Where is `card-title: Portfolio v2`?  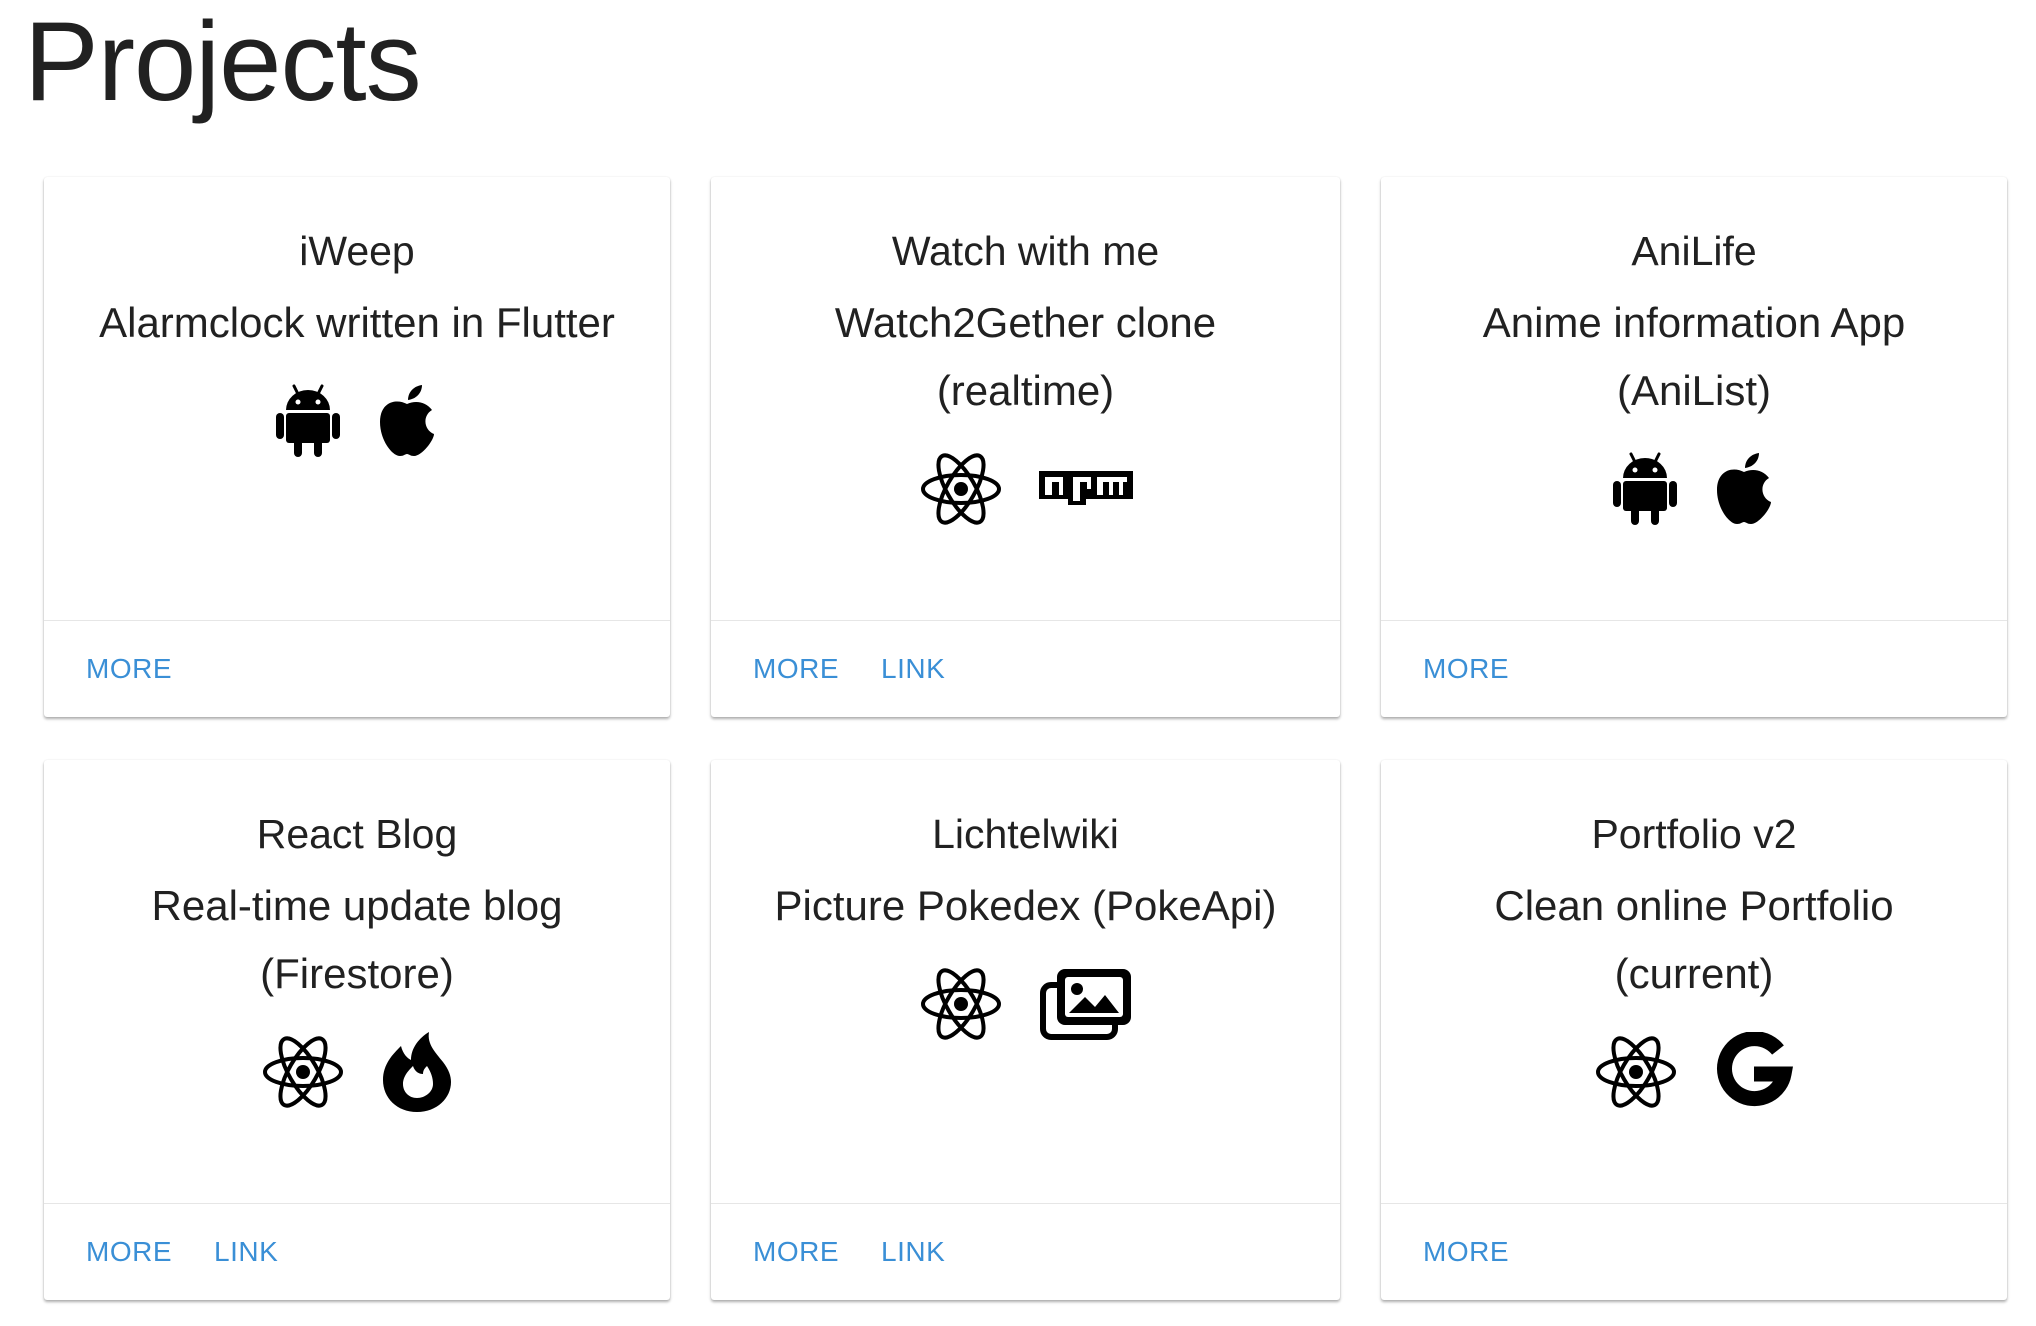
card-title: Portfolio v2 is located at coordinates (1694, 834).